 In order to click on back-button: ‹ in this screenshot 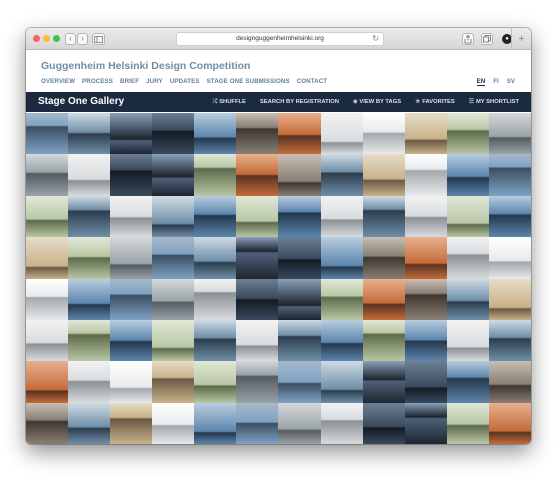, I will do `click(70, 39)`.